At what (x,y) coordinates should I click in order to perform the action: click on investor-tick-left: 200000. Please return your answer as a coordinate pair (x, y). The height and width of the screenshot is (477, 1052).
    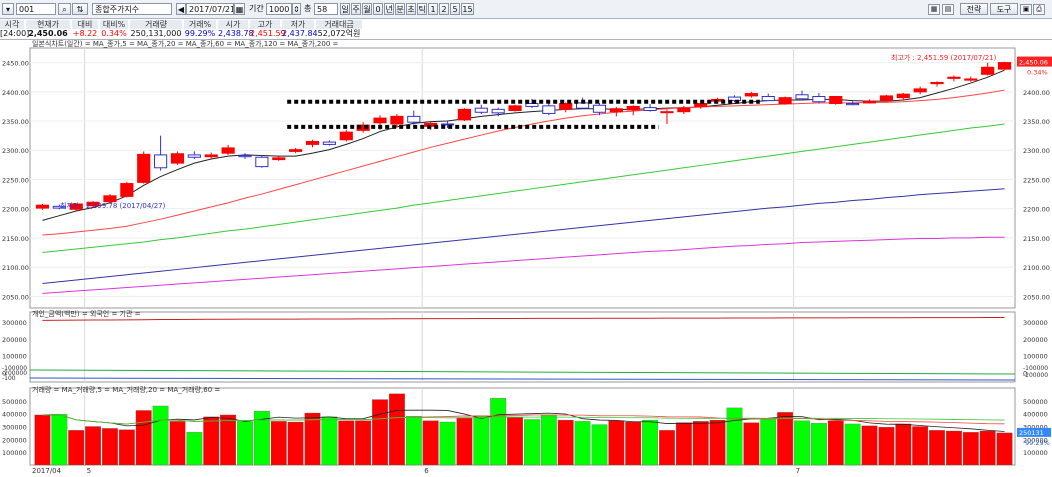
    Looking at the image, I should click on (14, 340).